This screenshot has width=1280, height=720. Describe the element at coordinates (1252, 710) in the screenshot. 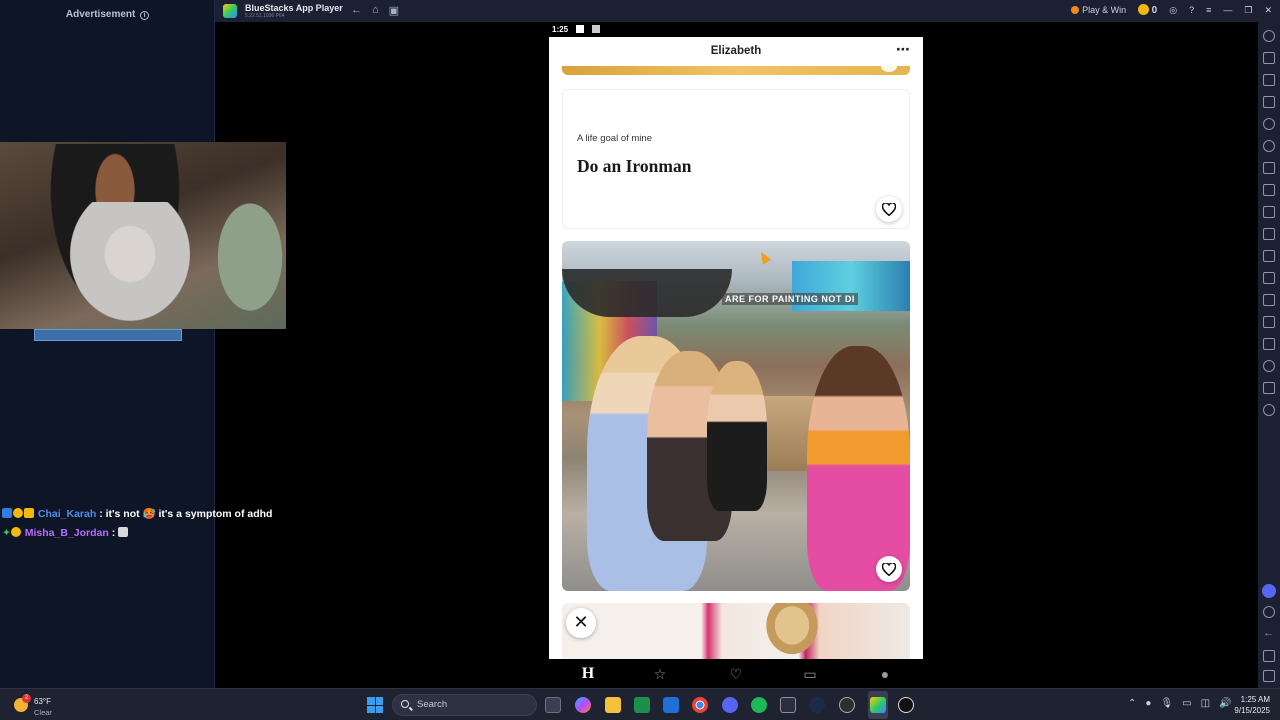

I see `clock-date: 9/15/2025` at that location.